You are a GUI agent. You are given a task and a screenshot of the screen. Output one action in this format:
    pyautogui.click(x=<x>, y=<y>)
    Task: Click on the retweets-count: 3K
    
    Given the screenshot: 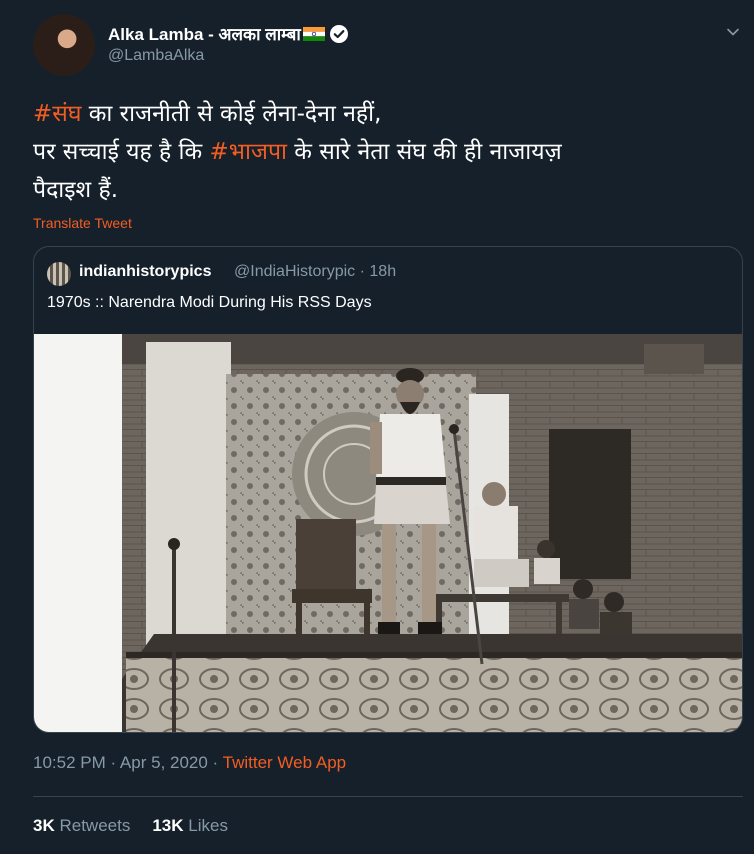 What is the action you would take?
    pyautogui.click(x=44, y=825)
    